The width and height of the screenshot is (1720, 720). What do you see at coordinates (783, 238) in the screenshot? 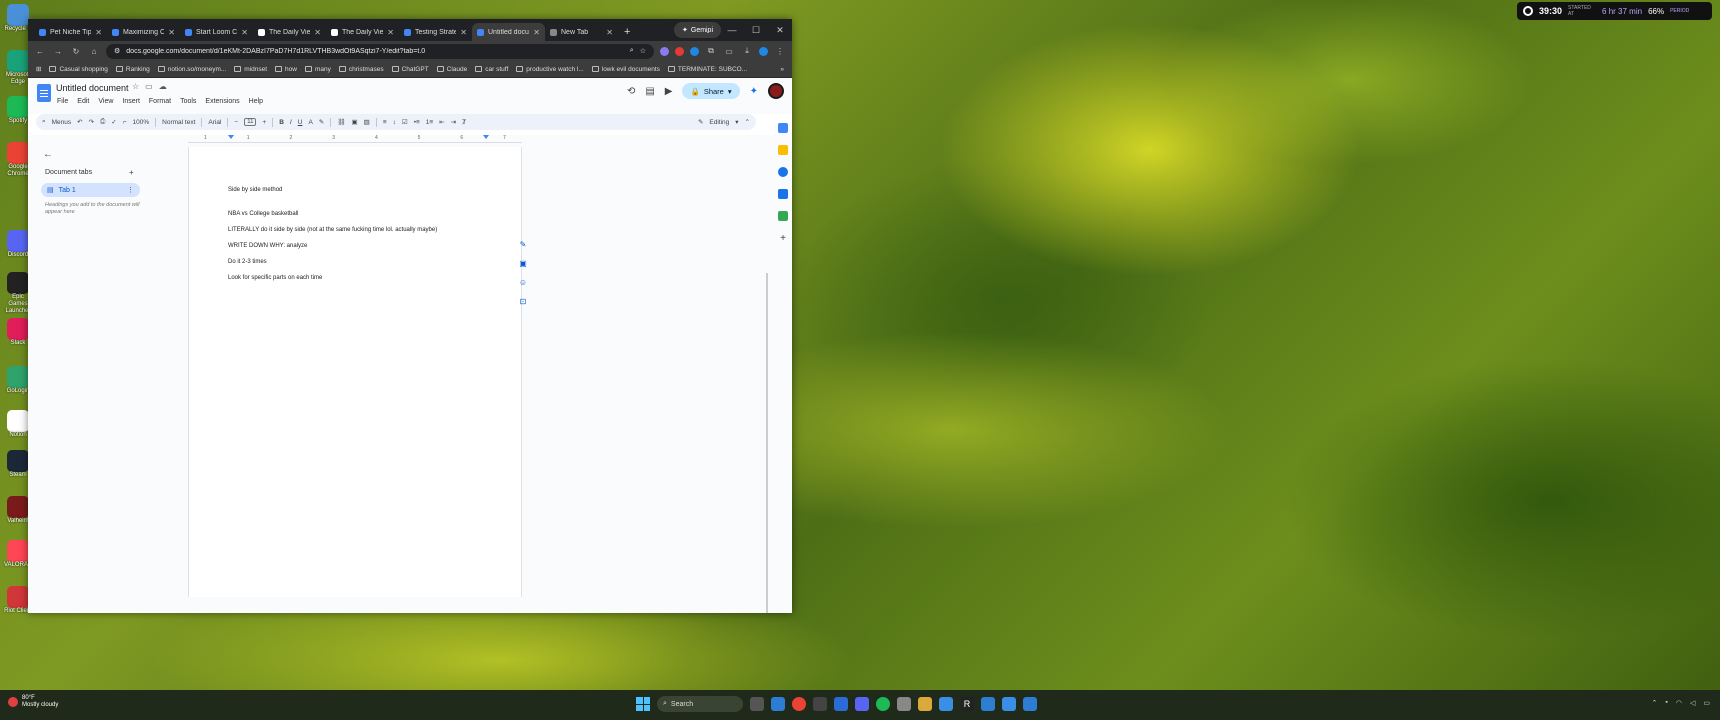
I see `add-addon-icon: +` at bounding box center [783, 238].